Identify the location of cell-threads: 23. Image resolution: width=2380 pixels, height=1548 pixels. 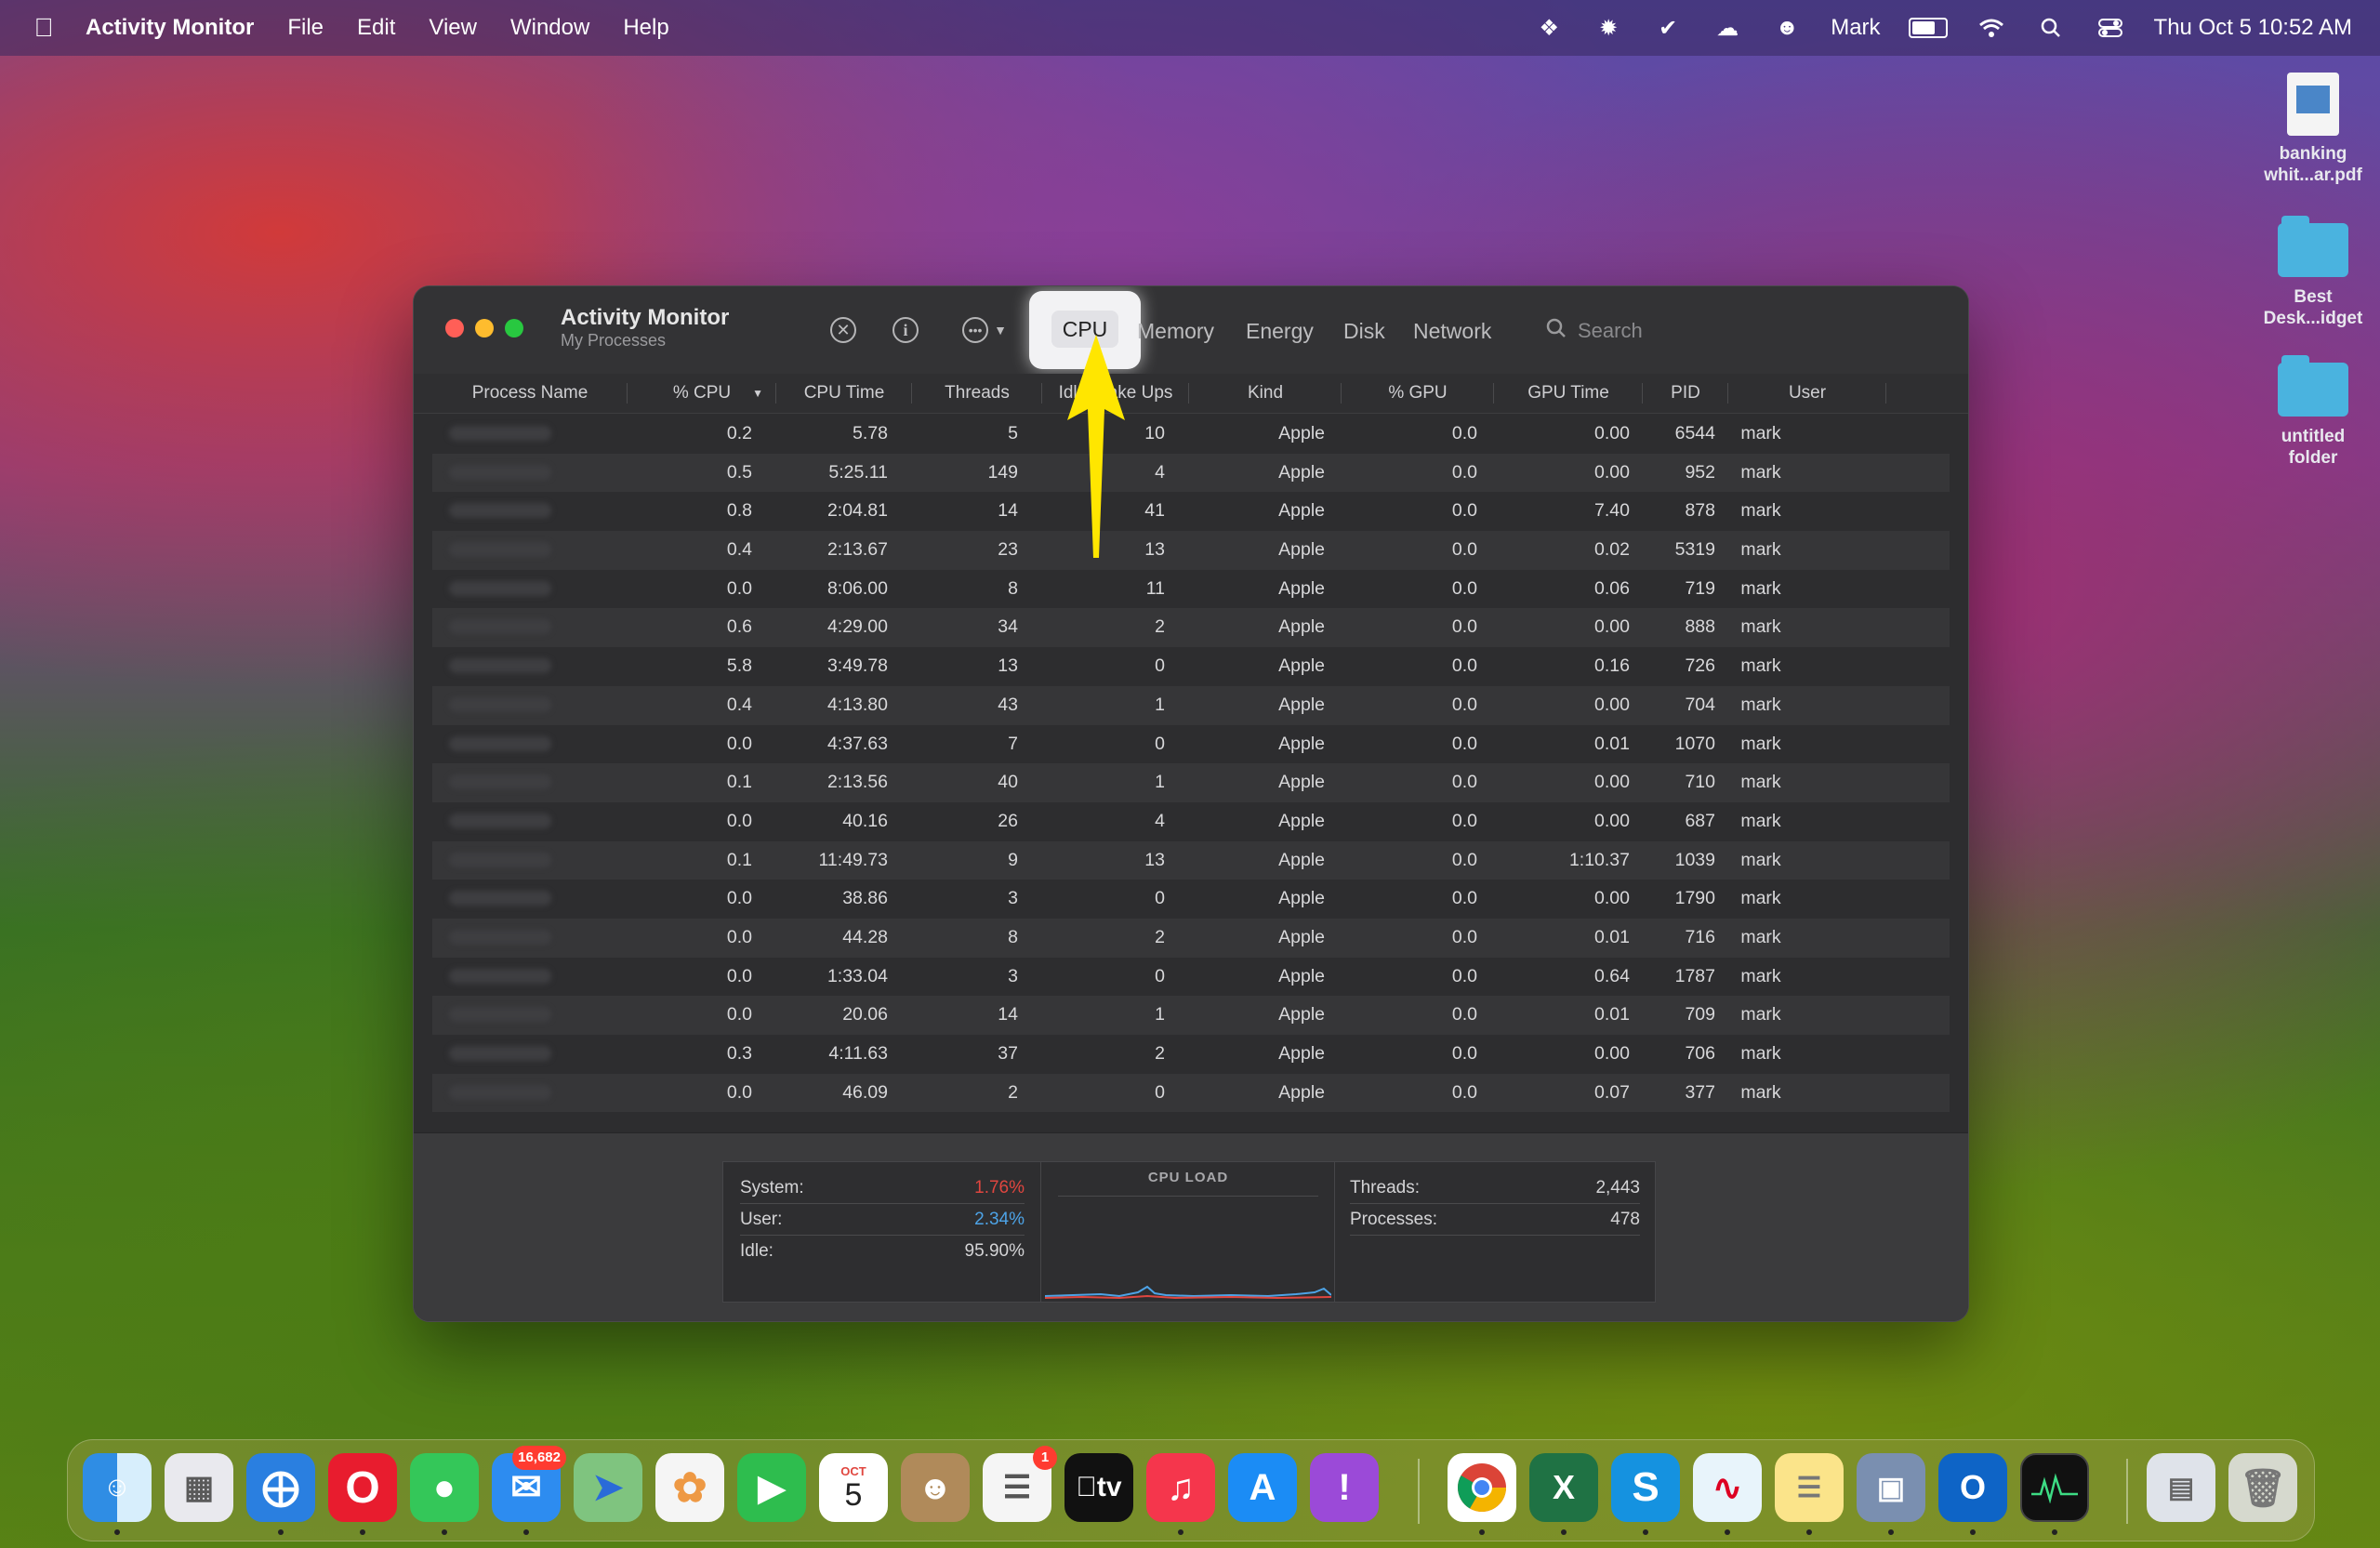
(1008, 550).